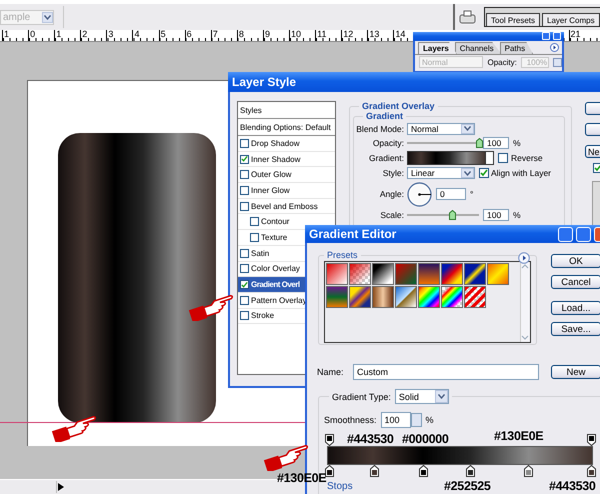  Describe the element at coordinates (41, 35) in the screenshot. I see `ruler-label: 0` at that location.